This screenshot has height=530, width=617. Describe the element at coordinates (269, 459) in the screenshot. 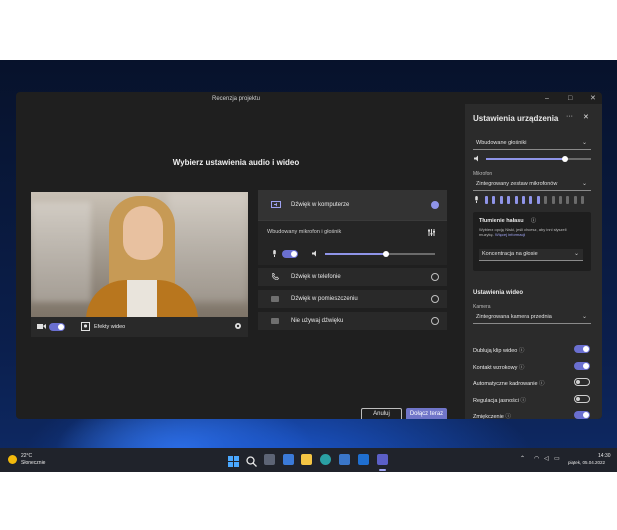

I see `task-view-icon` at that location.